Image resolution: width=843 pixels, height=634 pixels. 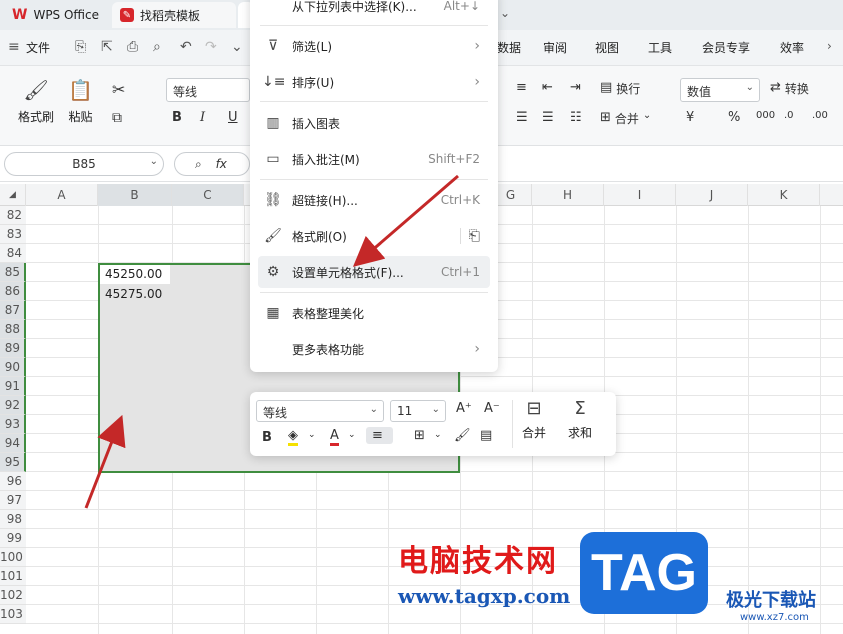 What do you see at coordinates (13, 595) in the screenshot?
I see `row-header-cell: 102` at bounding box center [13, 595].